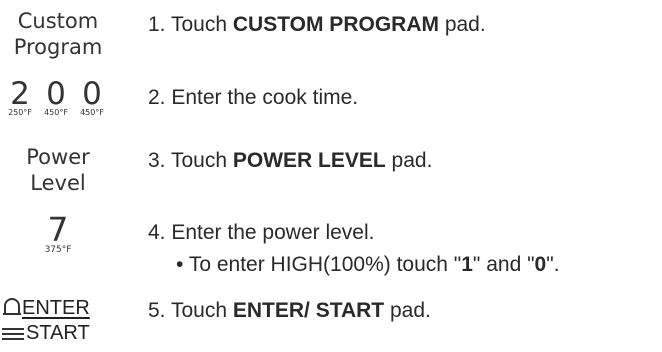 The width and height of the screenshot is (662, 352). Describe the element at coordinates (325, 264) in the screenshot. I see `note-pre: To enter HIGH(100%) touch "` at that location.